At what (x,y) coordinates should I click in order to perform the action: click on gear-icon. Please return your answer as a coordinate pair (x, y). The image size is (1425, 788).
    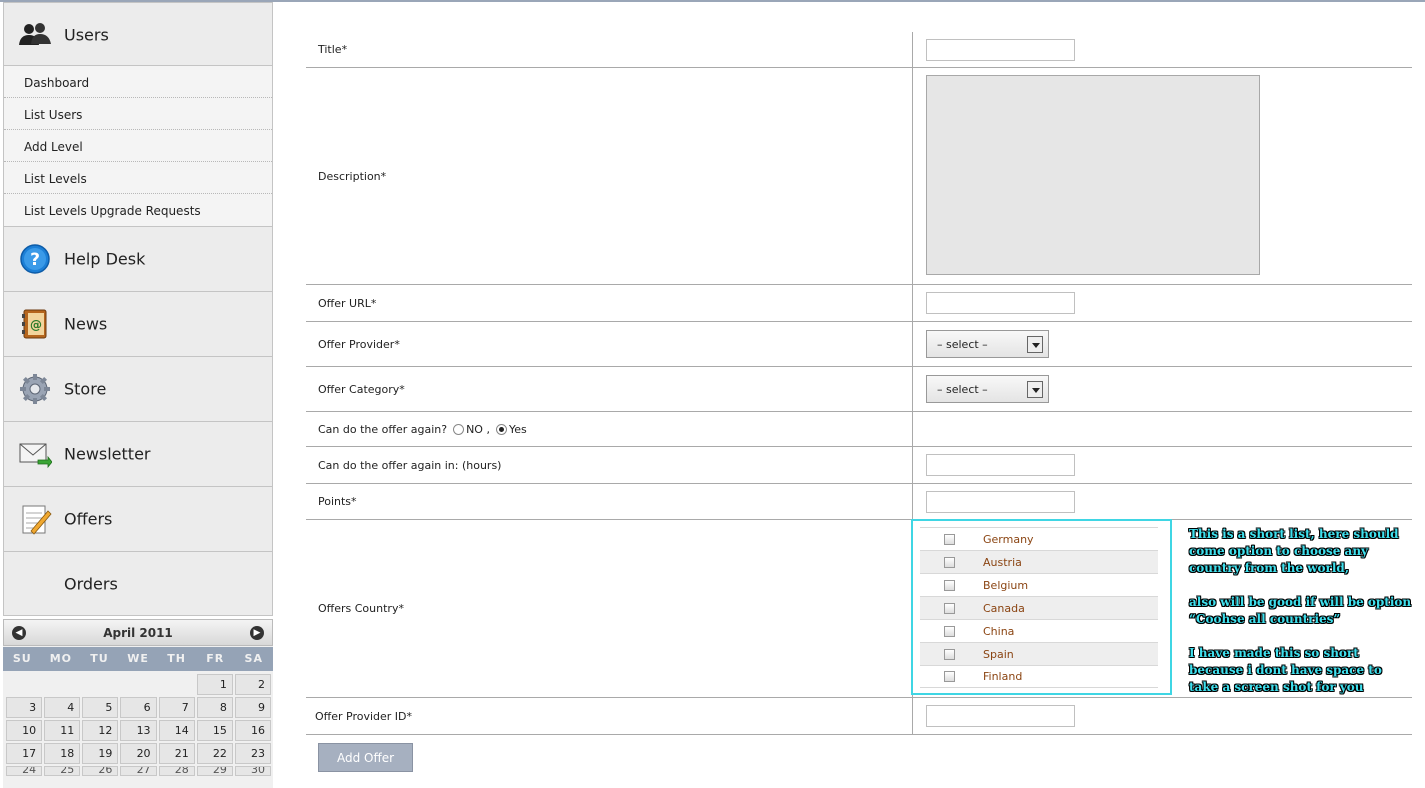
    Looking at the image, I should click on (35, 389).